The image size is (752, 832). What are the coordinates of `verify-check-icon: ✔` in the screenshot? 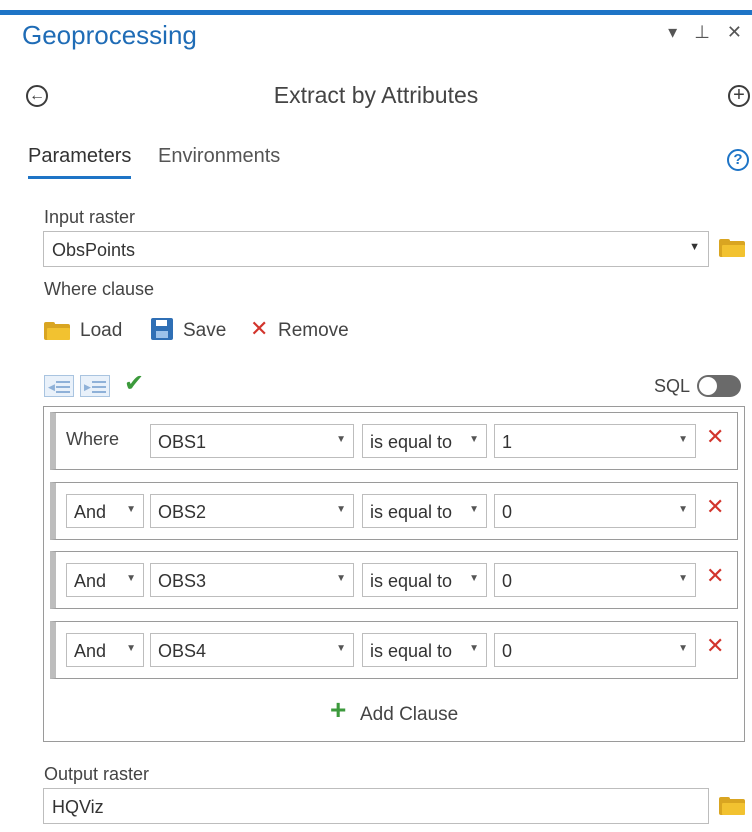 It's located at (134, 383).